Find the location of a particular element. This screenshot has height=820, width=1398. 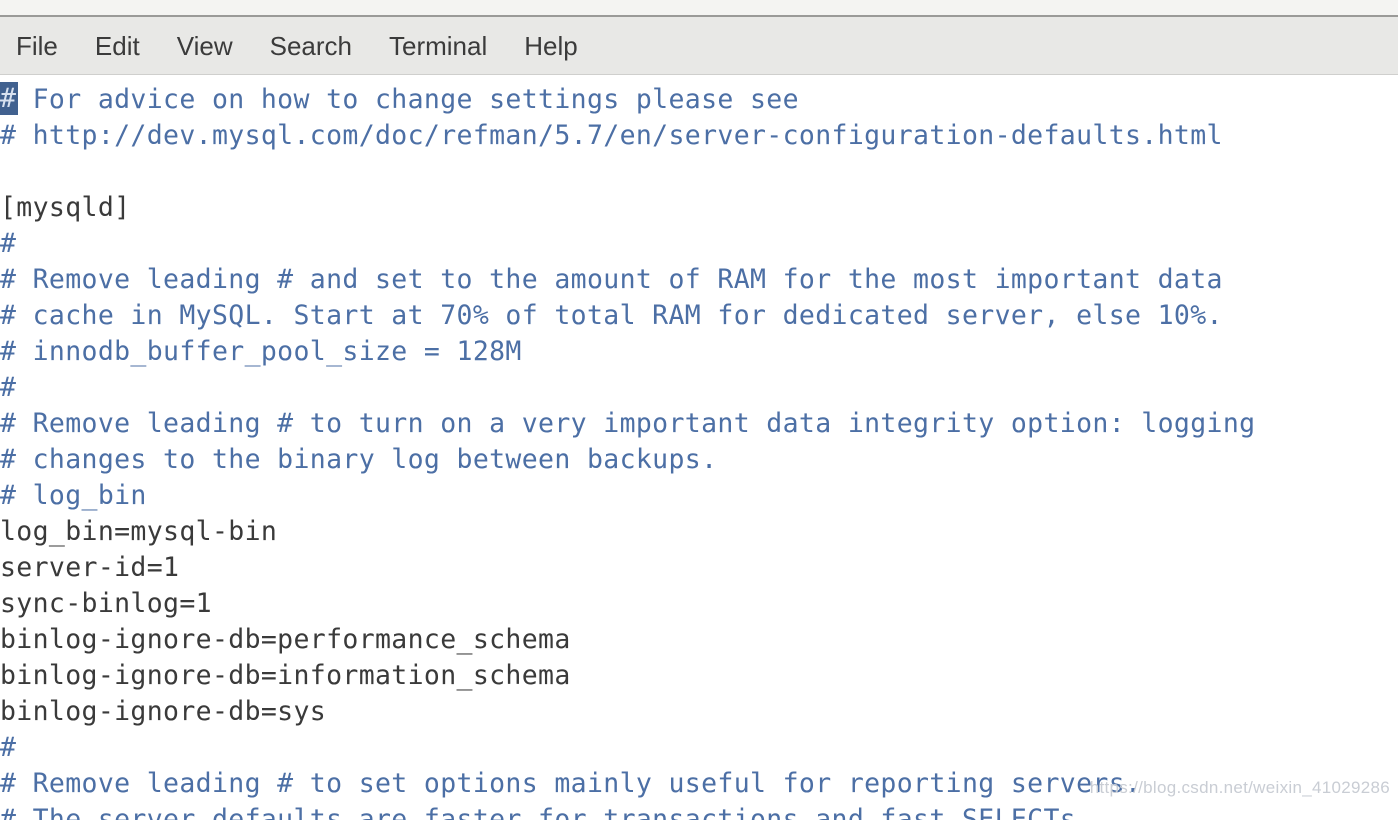

terminal-line: # log_bin is located at coordinates (73, 495).